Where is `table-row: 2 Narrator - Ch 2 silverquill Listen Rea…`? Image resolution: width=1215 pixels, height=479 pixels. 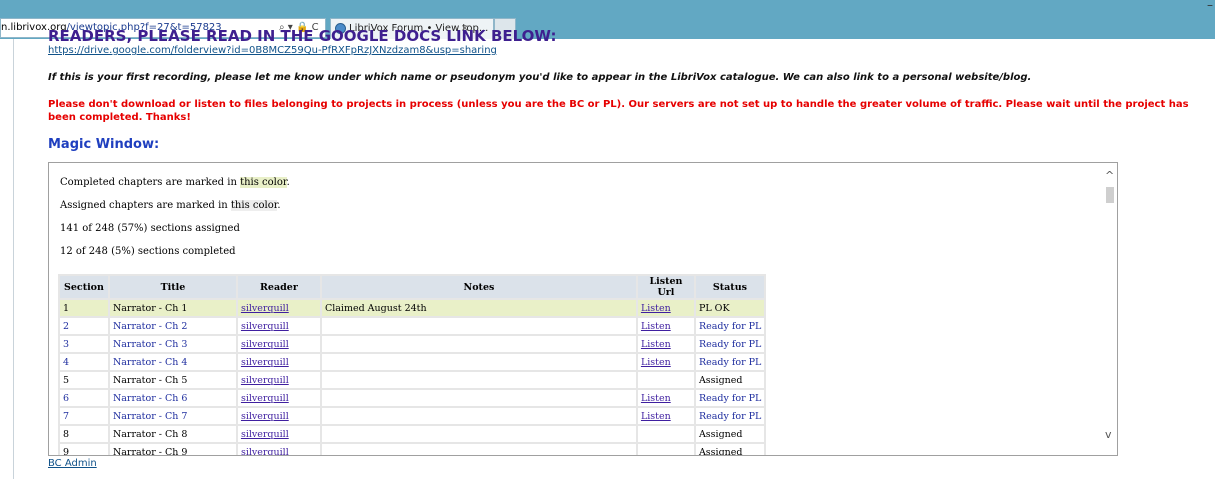 table-row: 2 Narrator - Ch 2 silverquill Listen Rea… is located at coordinates (412, 326).